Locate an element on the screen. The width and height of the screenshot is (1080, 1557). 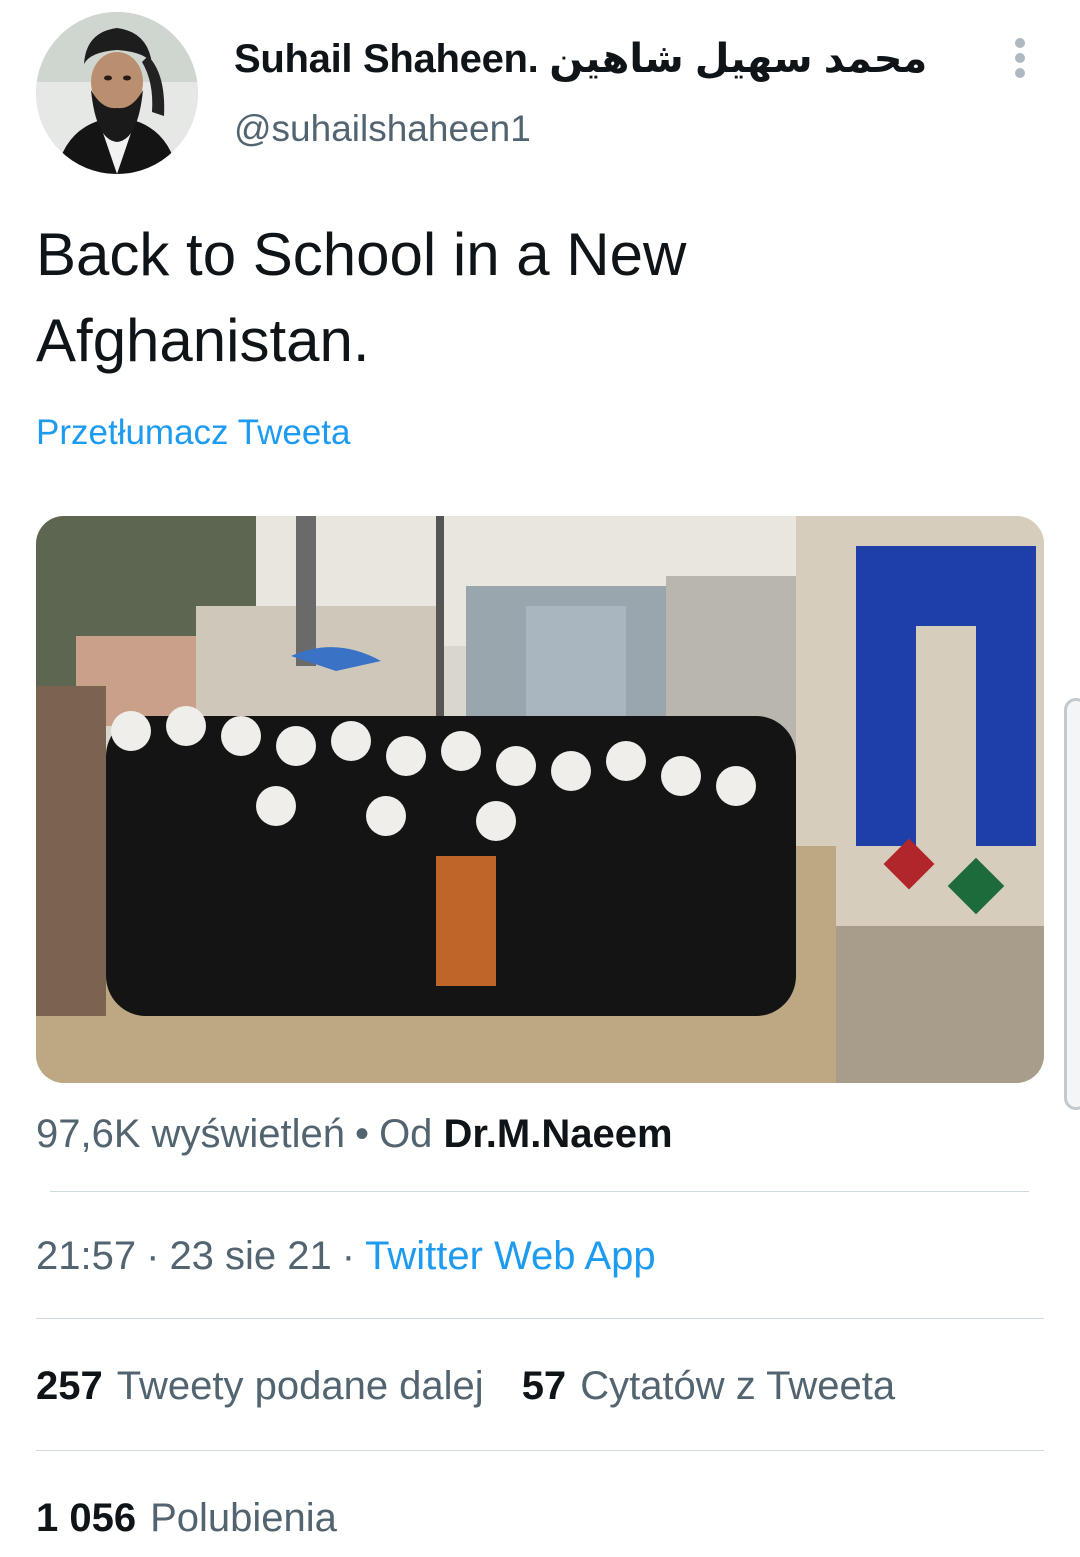
more-vertical-icon is located at coordinates (1020, 60).